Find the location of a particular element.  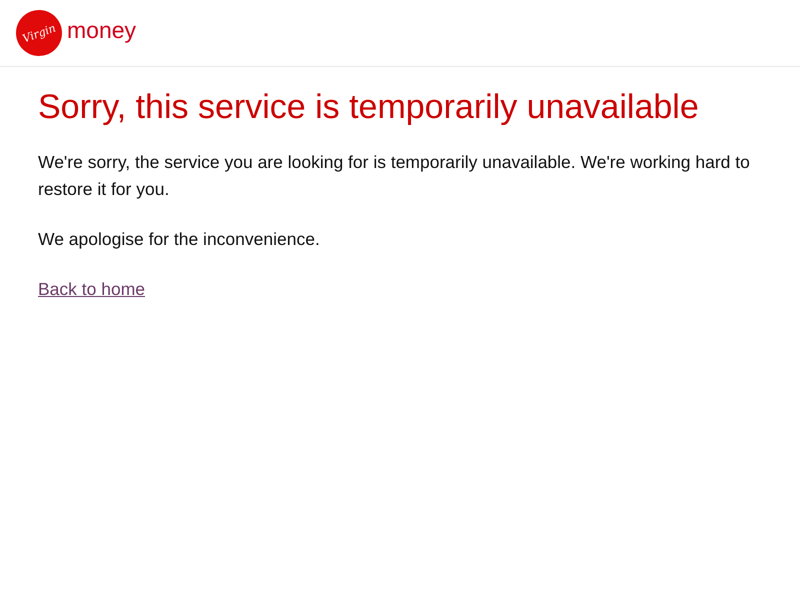

page-title: Sorry, this service is temporarily unavailable is located at coordinates (369, 107).